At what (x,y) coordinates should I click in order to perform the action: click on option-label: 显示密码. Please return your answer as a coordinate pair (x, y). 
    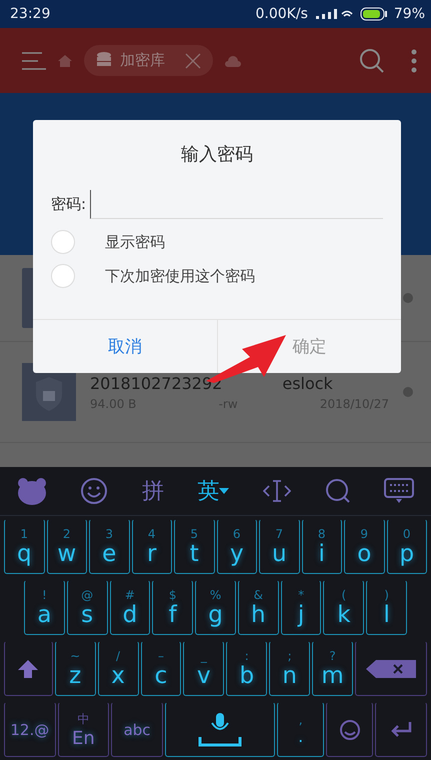
    Looking at the image, I should click on (135, 242).